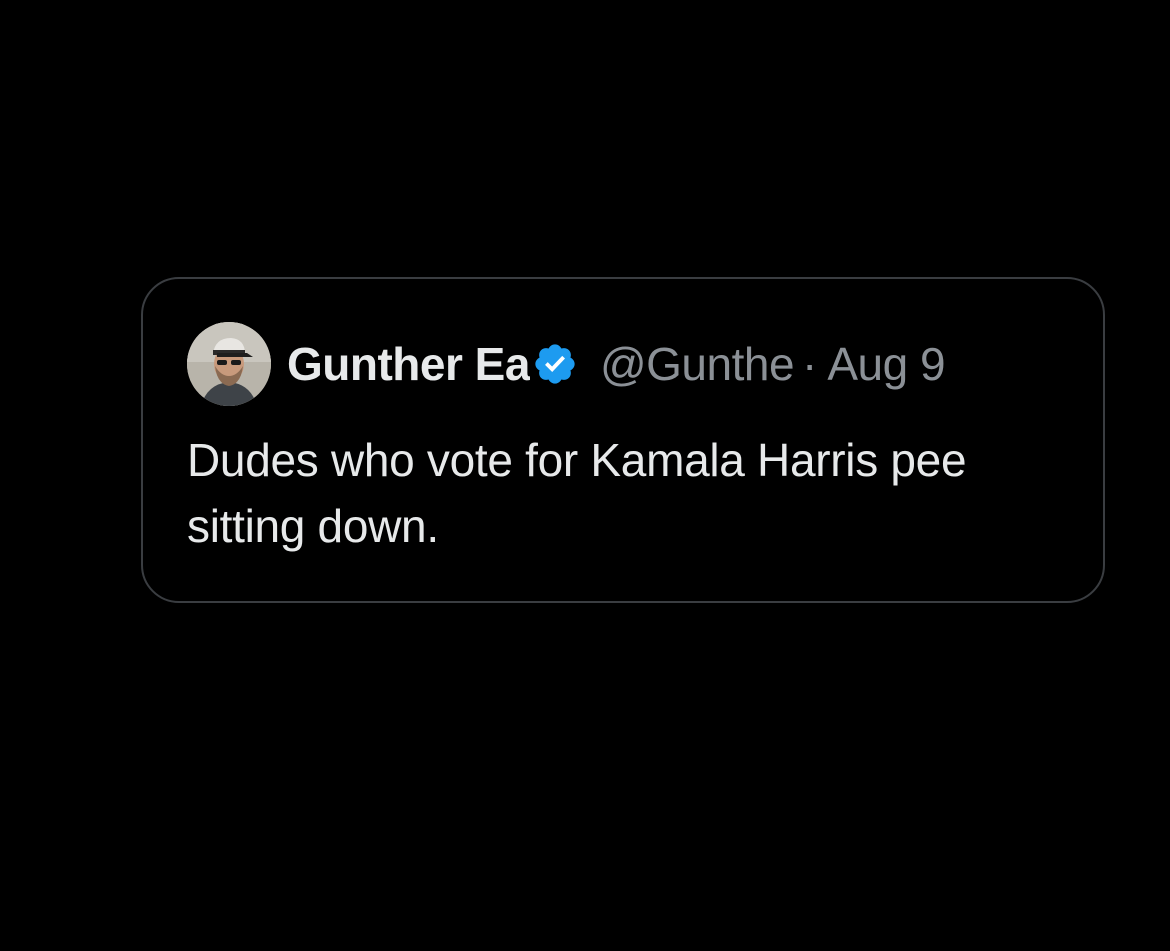  What do you see at coordinates (697, 364) in the screenshot?
I see `author-handle: @Gunthe` at bounding box center [697, 364].